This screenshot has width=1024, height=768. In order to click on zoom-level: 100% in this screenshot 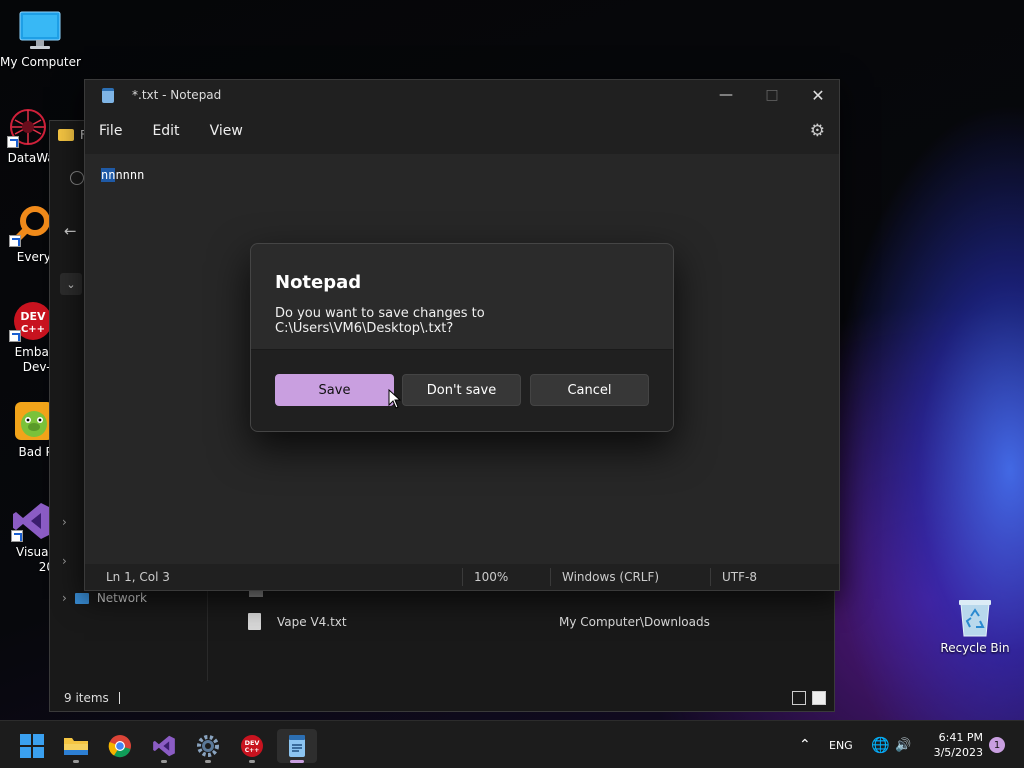, I will do `click(491, 577)`.